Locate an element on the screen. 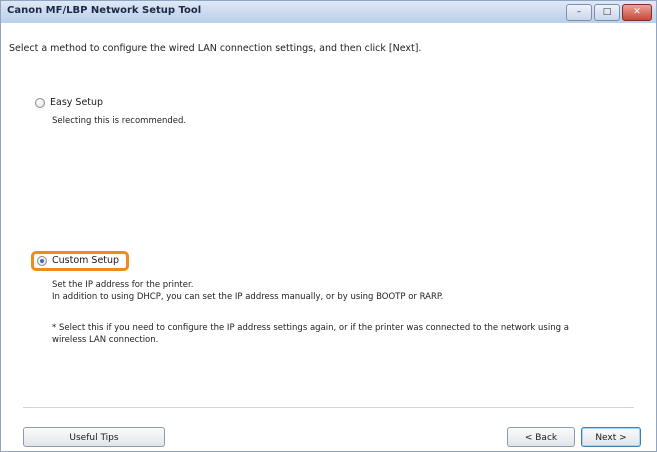 This screenshot has height=452, width=657. title-bar: Canon MF/LBP Network Setup Tool – □ ✕ is located at coordinates (328, 12).